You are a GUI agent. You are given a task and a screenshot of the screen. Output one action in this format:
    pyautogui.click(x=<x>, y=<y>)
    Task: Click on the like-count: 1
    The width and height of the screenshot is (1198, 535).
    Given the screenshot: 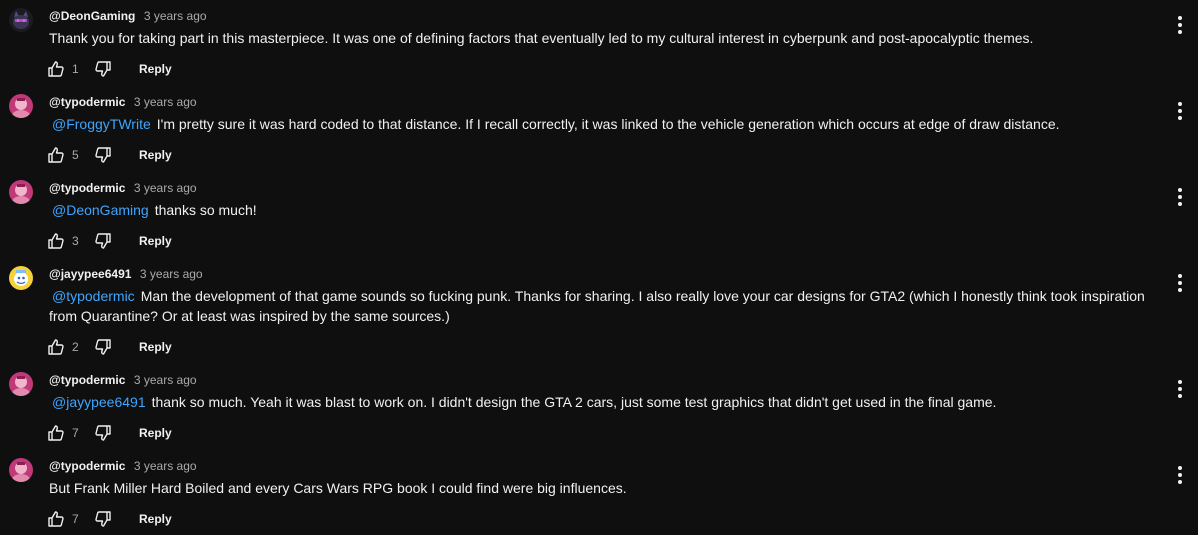 What is the action you would take?
    pyautogui.click(x=75, y=69)
    